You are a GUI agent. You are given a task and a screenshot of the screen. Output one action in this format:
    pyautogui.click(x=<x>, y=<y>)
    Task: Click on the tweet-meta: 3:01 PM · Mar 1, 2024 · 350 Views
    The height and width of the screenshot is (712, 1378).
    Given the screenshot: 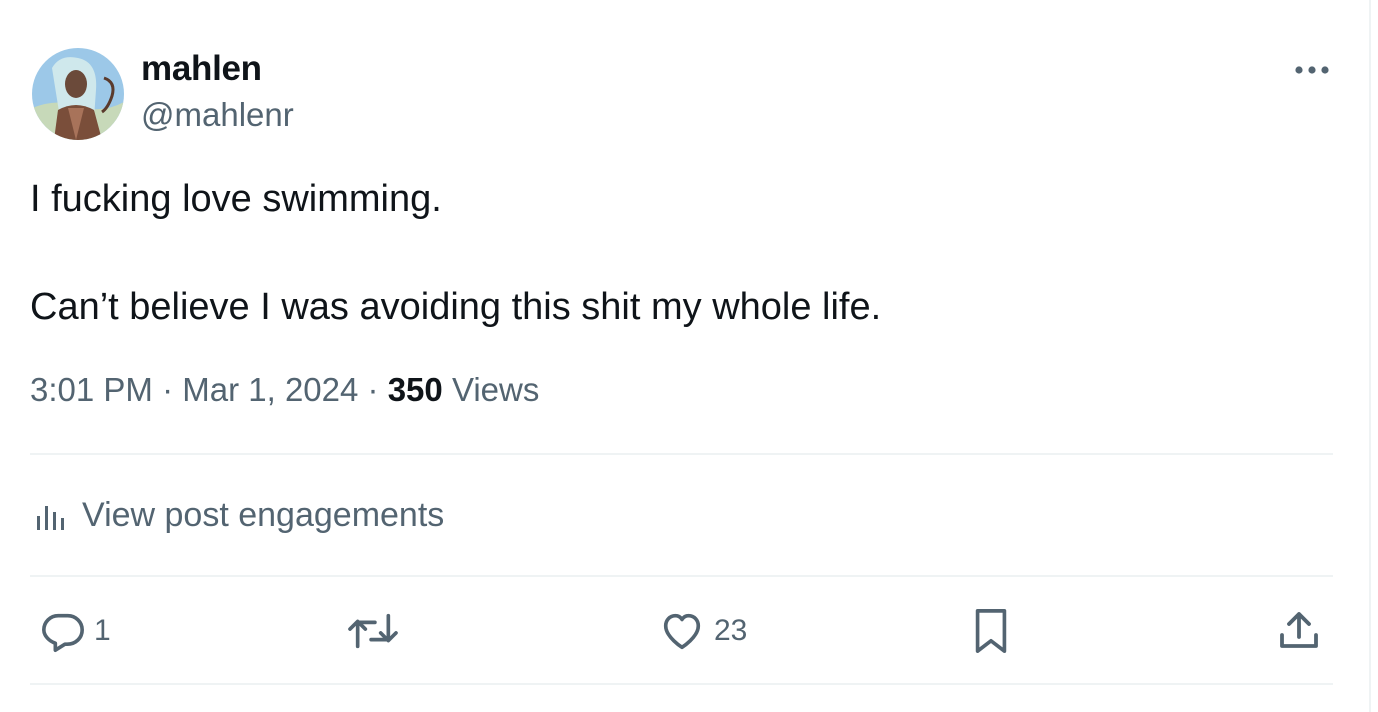 What is the action you would take?
    pyautogui.click(x=284, y=390)
    